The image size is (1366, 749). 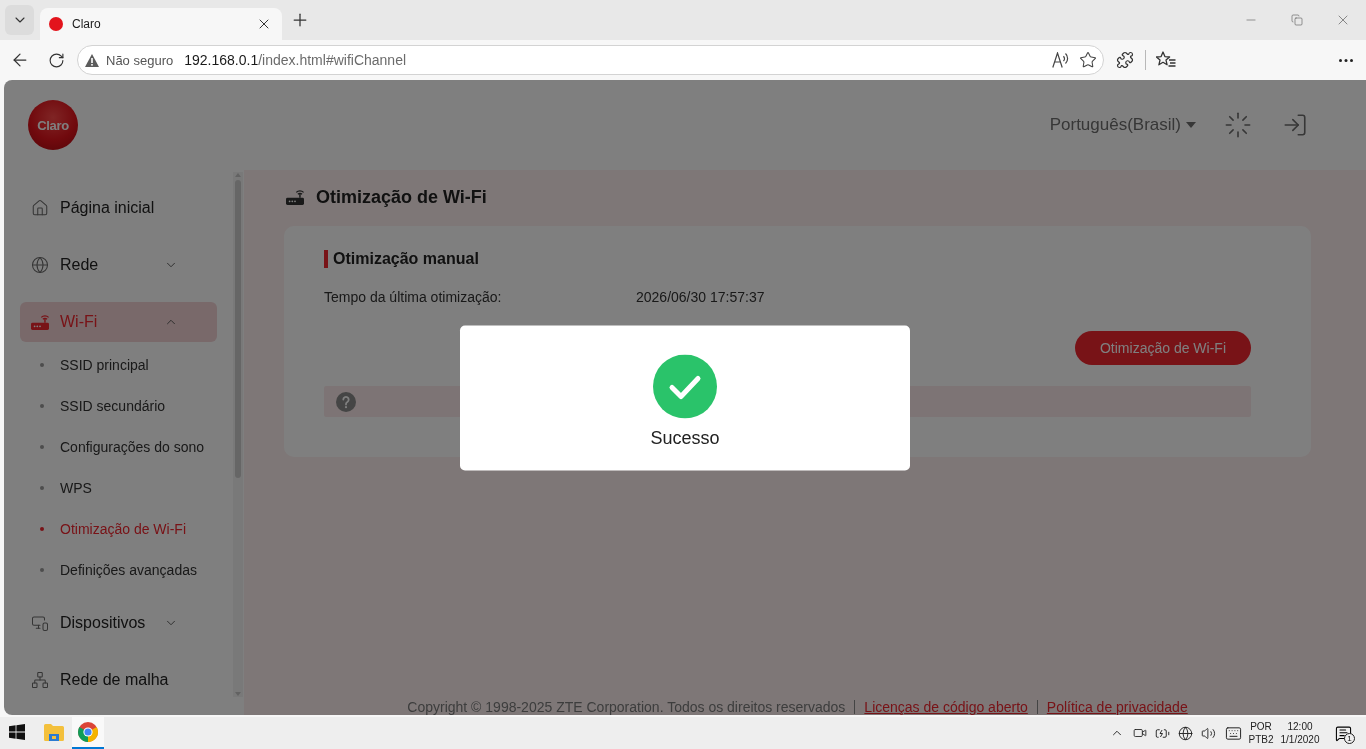 What do you see at coordinates (56, 24) in the screenshot?
I see `logo-icon` at bounding box center [56, 24].